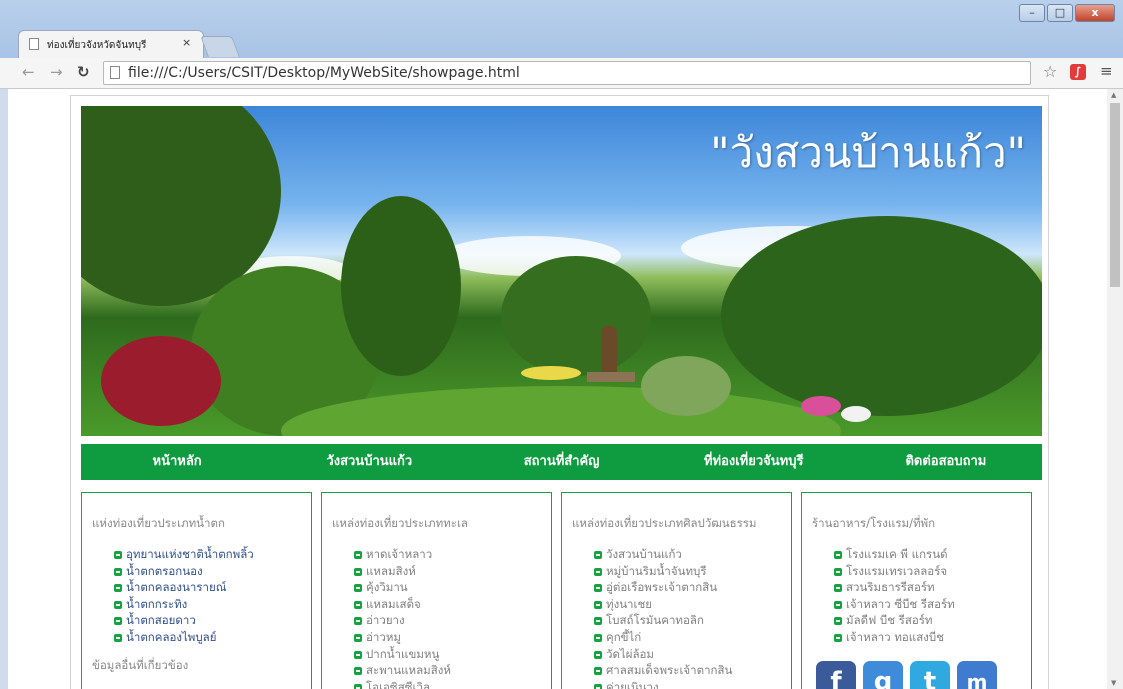 The height and width of the screenshot is (689, 1123). What do you see at coordinates (868, 152) in the screenshot?
I see `banner-title: "วังสวนบ้านแก้ว"` at bounding box center [868, 152].